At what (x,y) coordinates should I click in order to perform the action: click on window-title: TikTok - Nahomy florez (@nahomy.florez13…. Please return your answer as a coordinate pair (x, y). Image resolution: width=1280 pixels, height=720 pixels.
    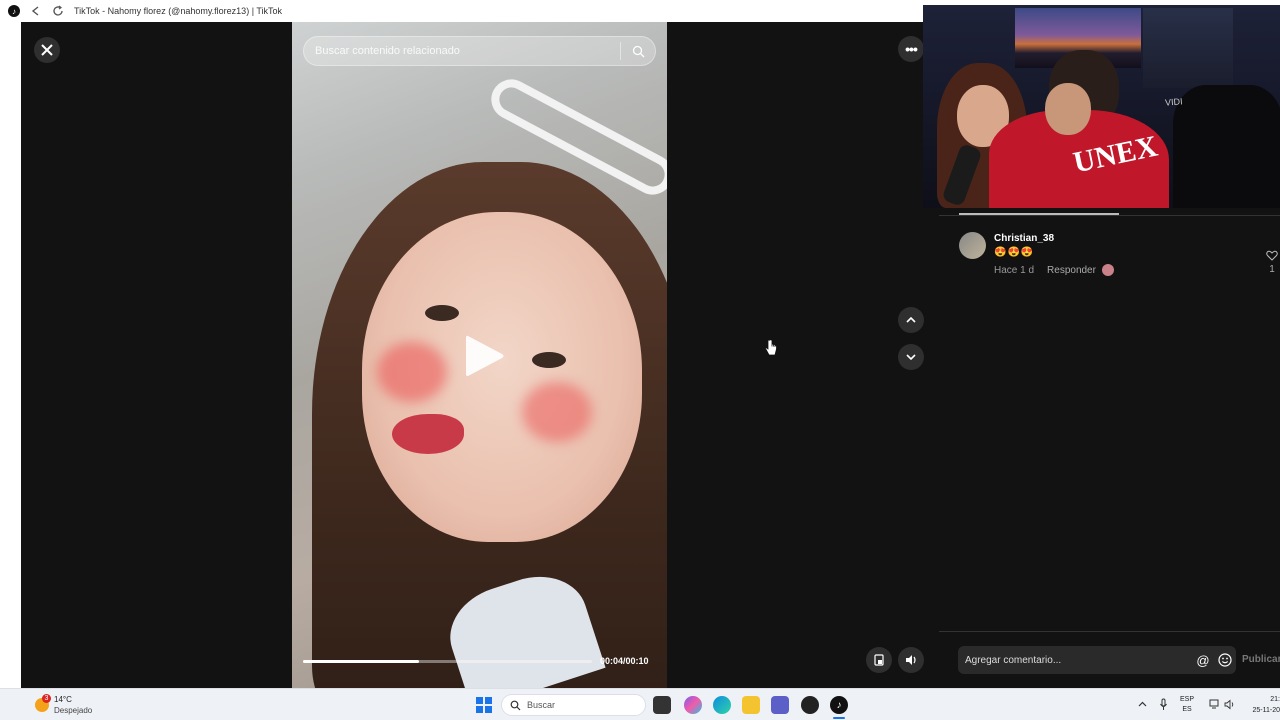
    Looking at the image, I should click on (178, 11).